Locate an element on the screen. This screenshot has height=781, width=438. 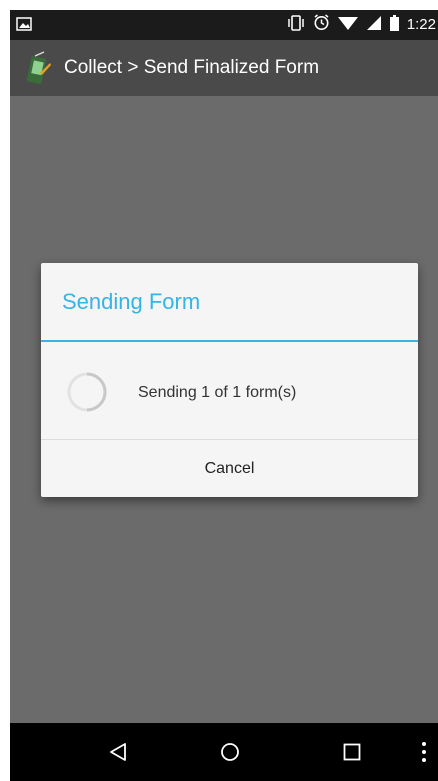
cancel-button: Cancel is located at coordinates (229, 468).